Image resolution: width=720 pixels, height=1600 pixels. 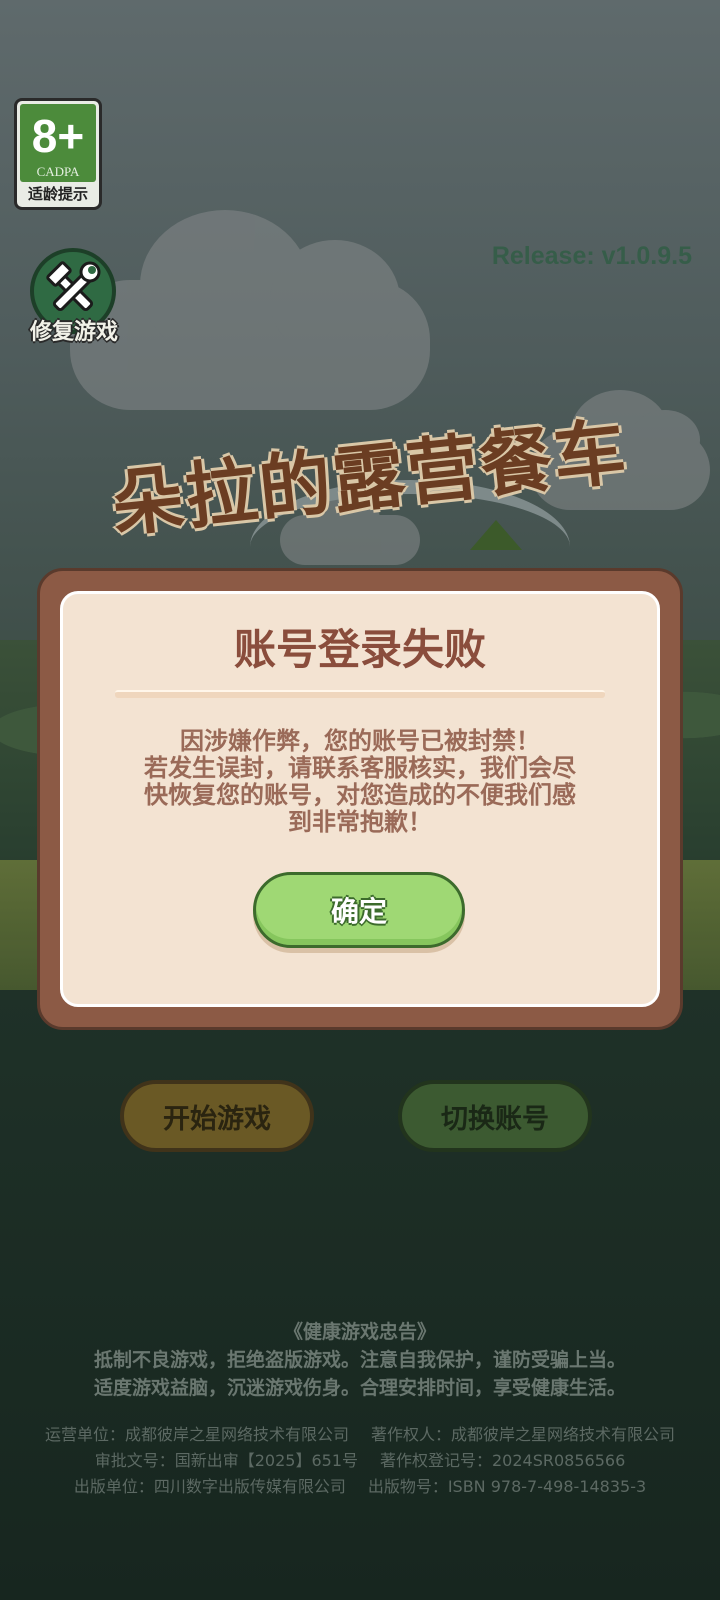 I want to click on dialog-message-line: 若发生误封，请联系客服核实，我们会尽, so click(x=360, y=768).